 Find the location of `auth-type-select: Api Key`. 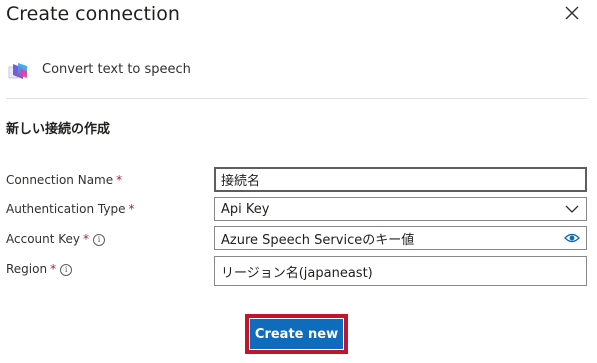

auth-type-select: Api Key is located at coordinates (400, 209).